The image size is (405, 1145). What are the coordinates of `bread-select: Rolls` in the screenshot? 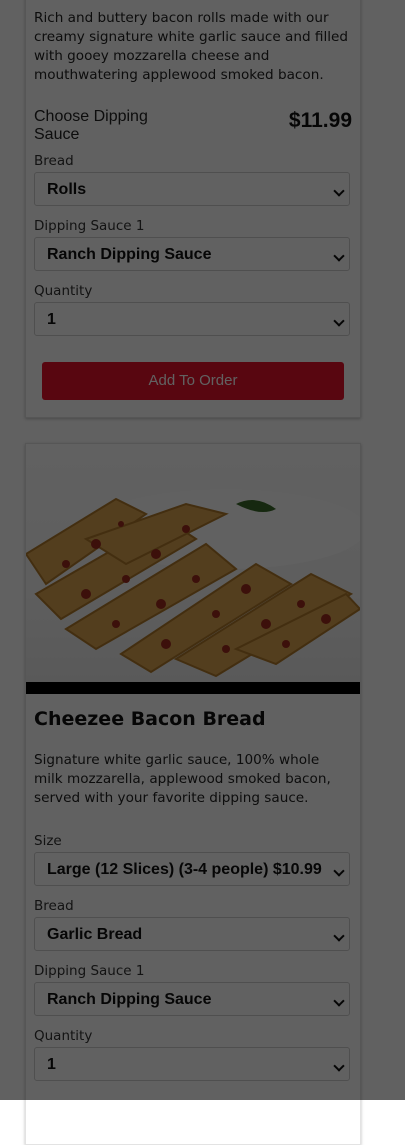 It's located at (192, 189).